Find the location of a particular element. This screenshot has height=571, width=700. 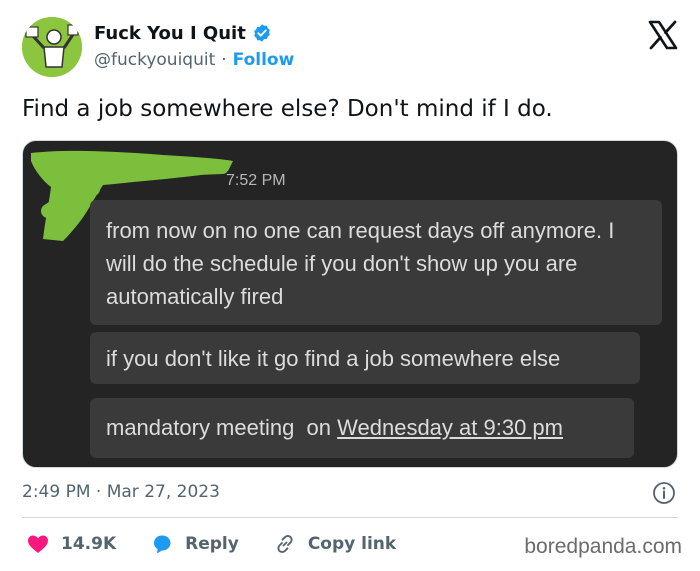

follow-button: Follow is located at coordinates (264, 60).